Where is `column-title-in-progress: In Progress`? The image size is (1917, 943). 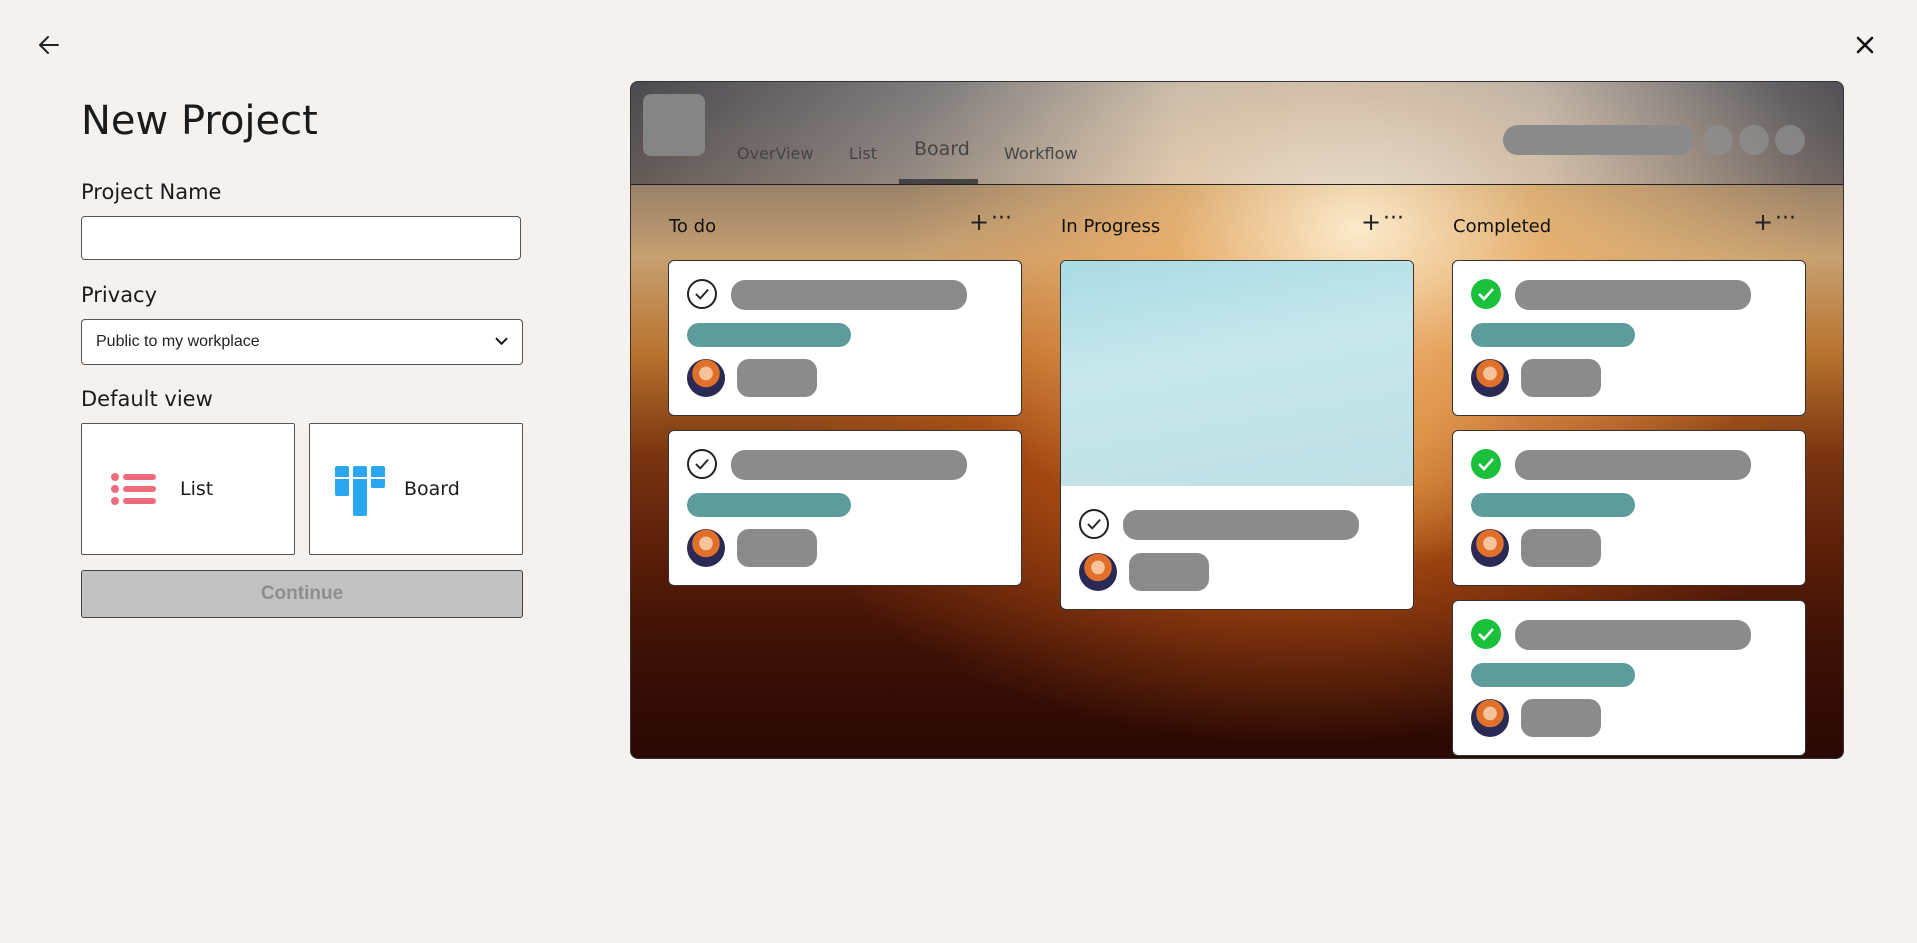 column-title-in-progress: In Progress is located at coordinates (1111, 226).